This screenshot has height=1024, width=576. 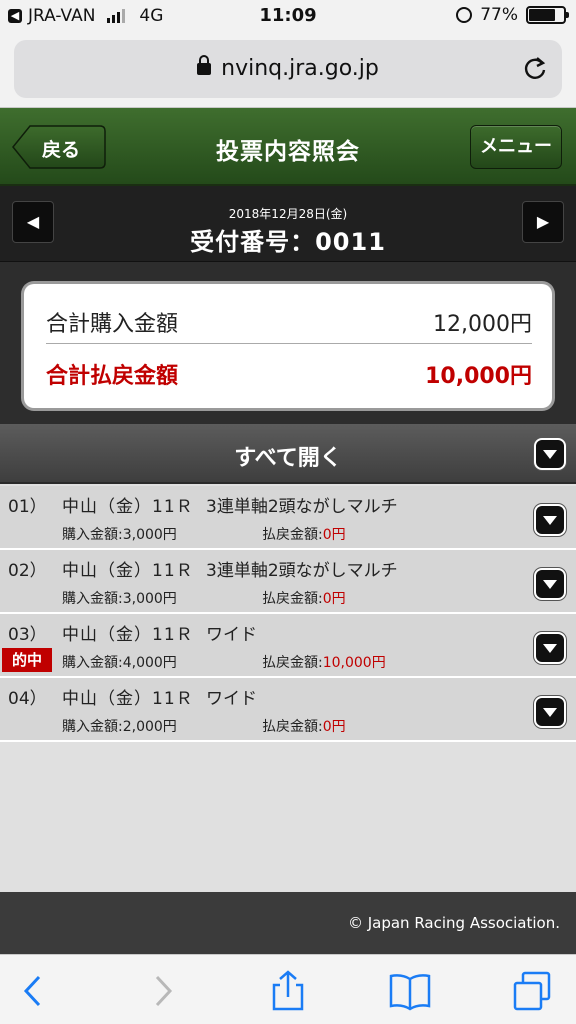 What do you see at coordinates (410, 991) in the screenshot?
I see `bookmarks-icon` at bounding box center [410, 991].